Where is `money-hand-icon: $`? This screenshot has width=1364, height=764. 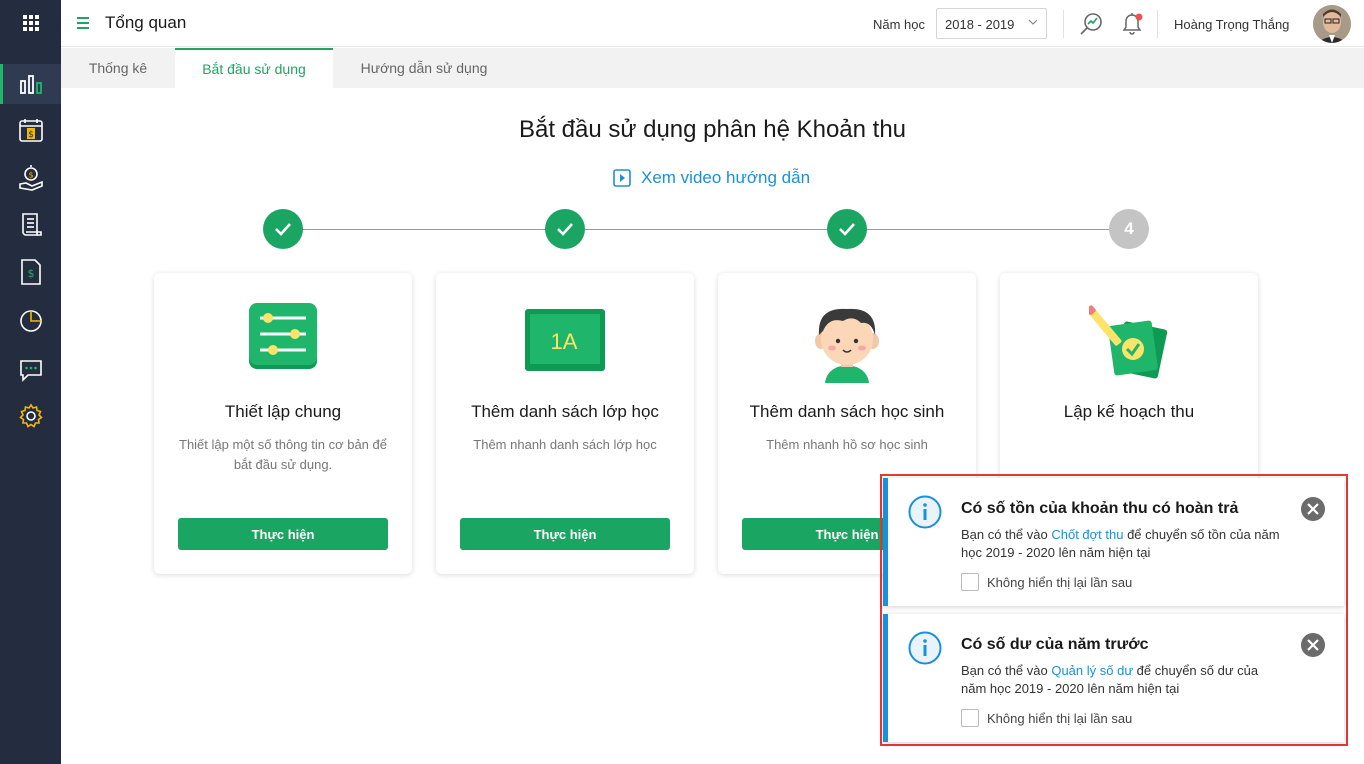 money-hand-icon: $ is located at coordinates (30, 178).